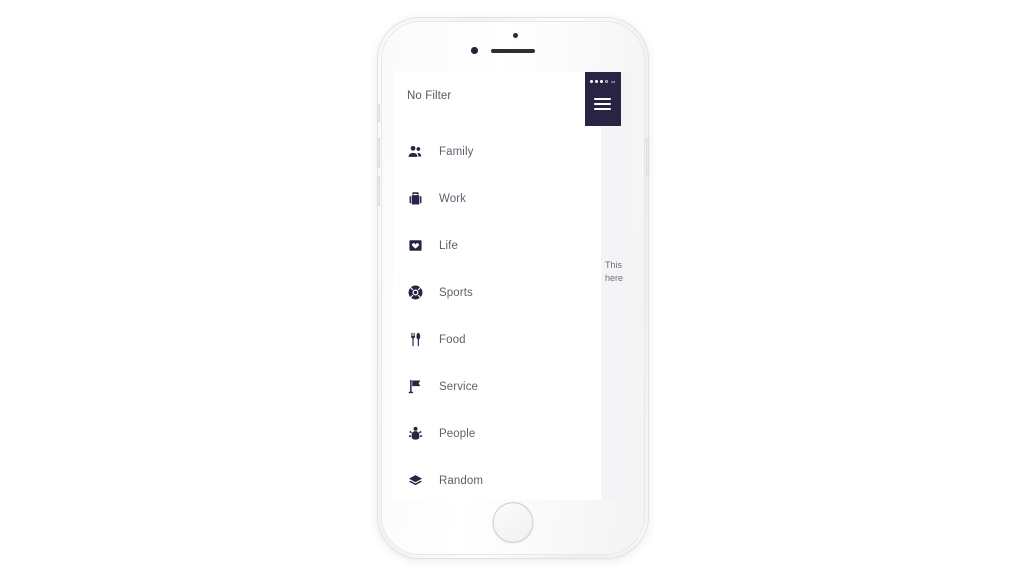 This screenshot has width=1024, height=576. What do you see at coordinates (497, 292) in the screenshot?
I see `list-item-sports: Sports` at bounding box center [497, 292].